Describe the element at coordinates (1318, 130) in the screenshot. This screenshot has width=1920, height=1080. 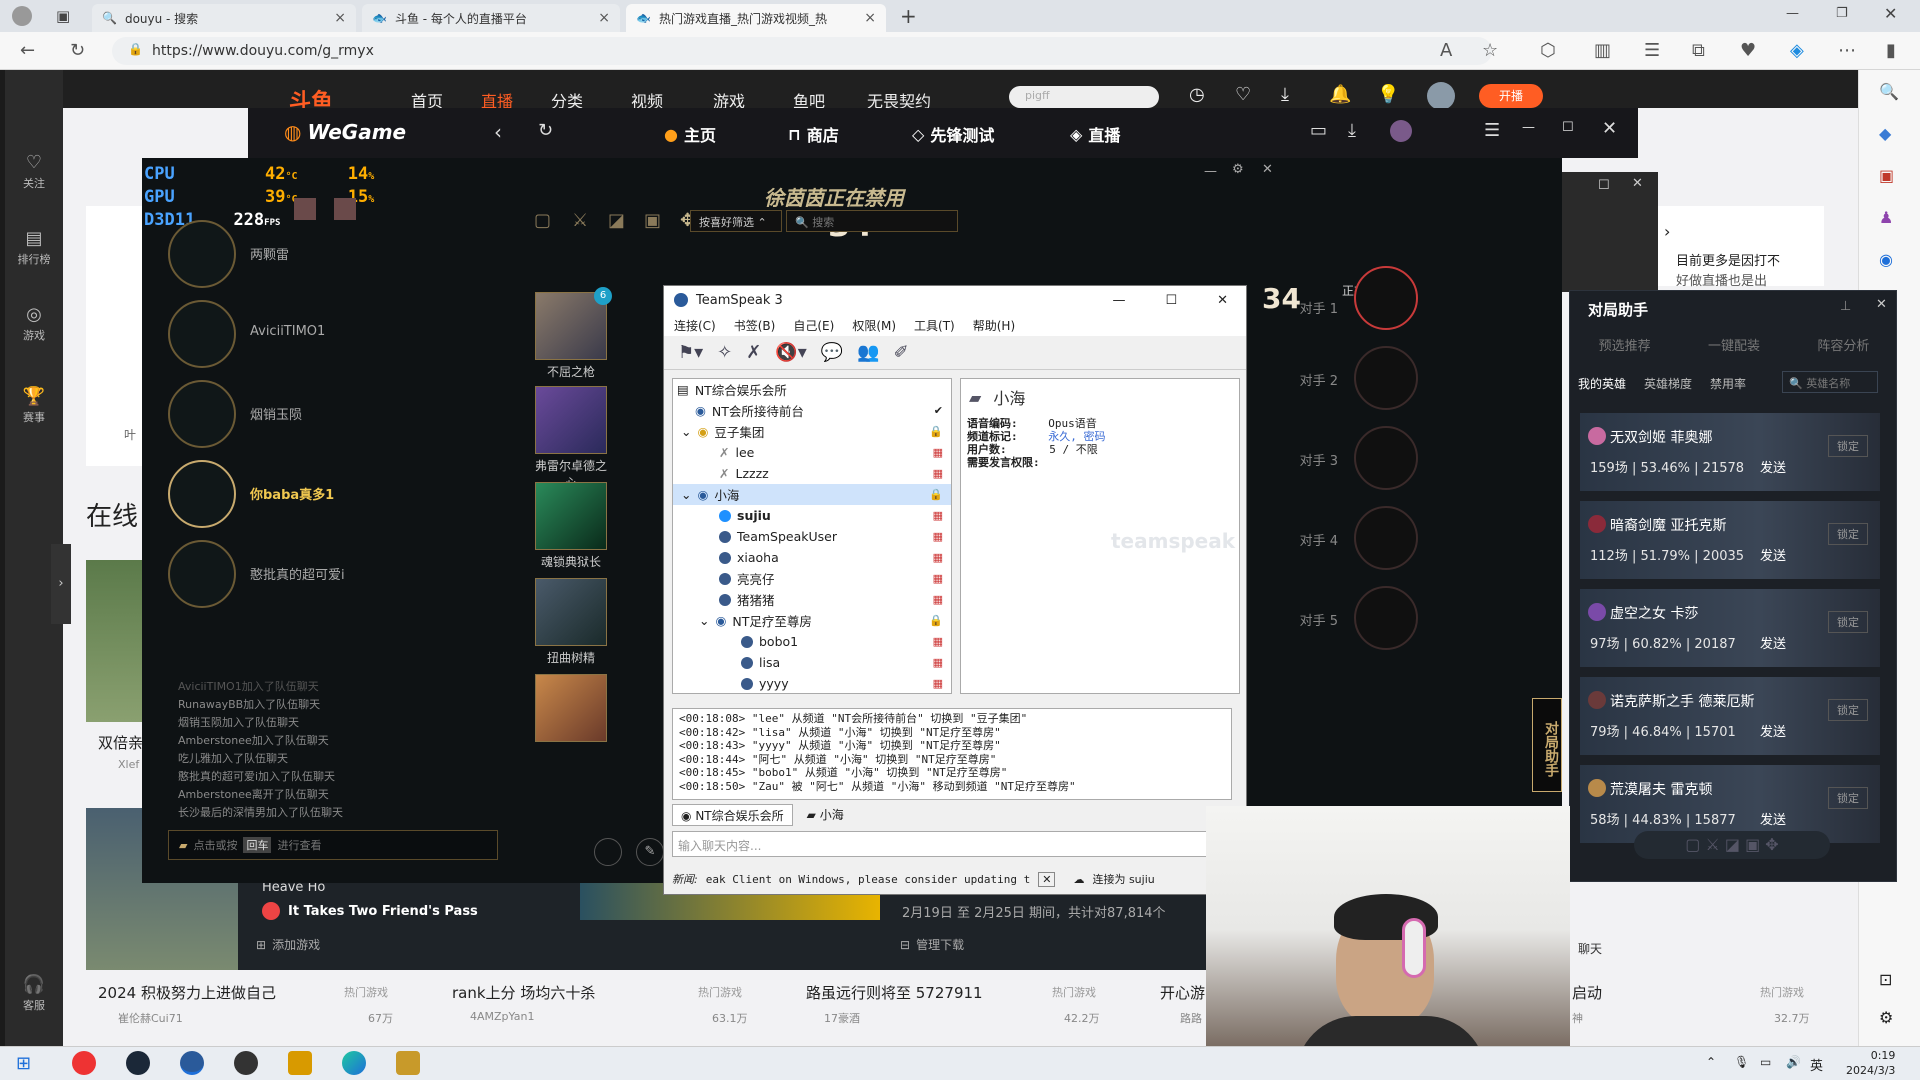
I see `folder-icon: ▭` at that location.